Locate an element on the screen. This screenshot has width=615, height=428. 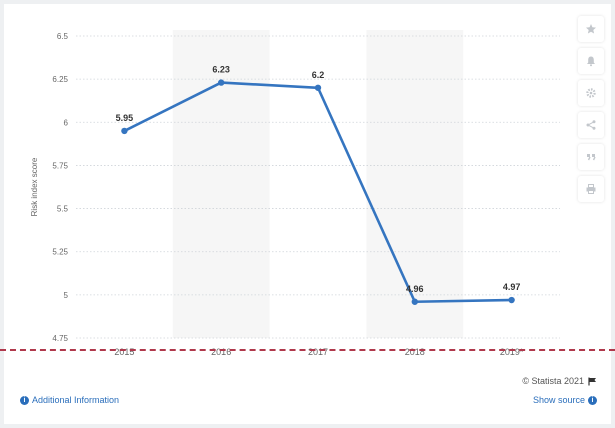
data-label: 4.97 is located at coordinates (512, 287).